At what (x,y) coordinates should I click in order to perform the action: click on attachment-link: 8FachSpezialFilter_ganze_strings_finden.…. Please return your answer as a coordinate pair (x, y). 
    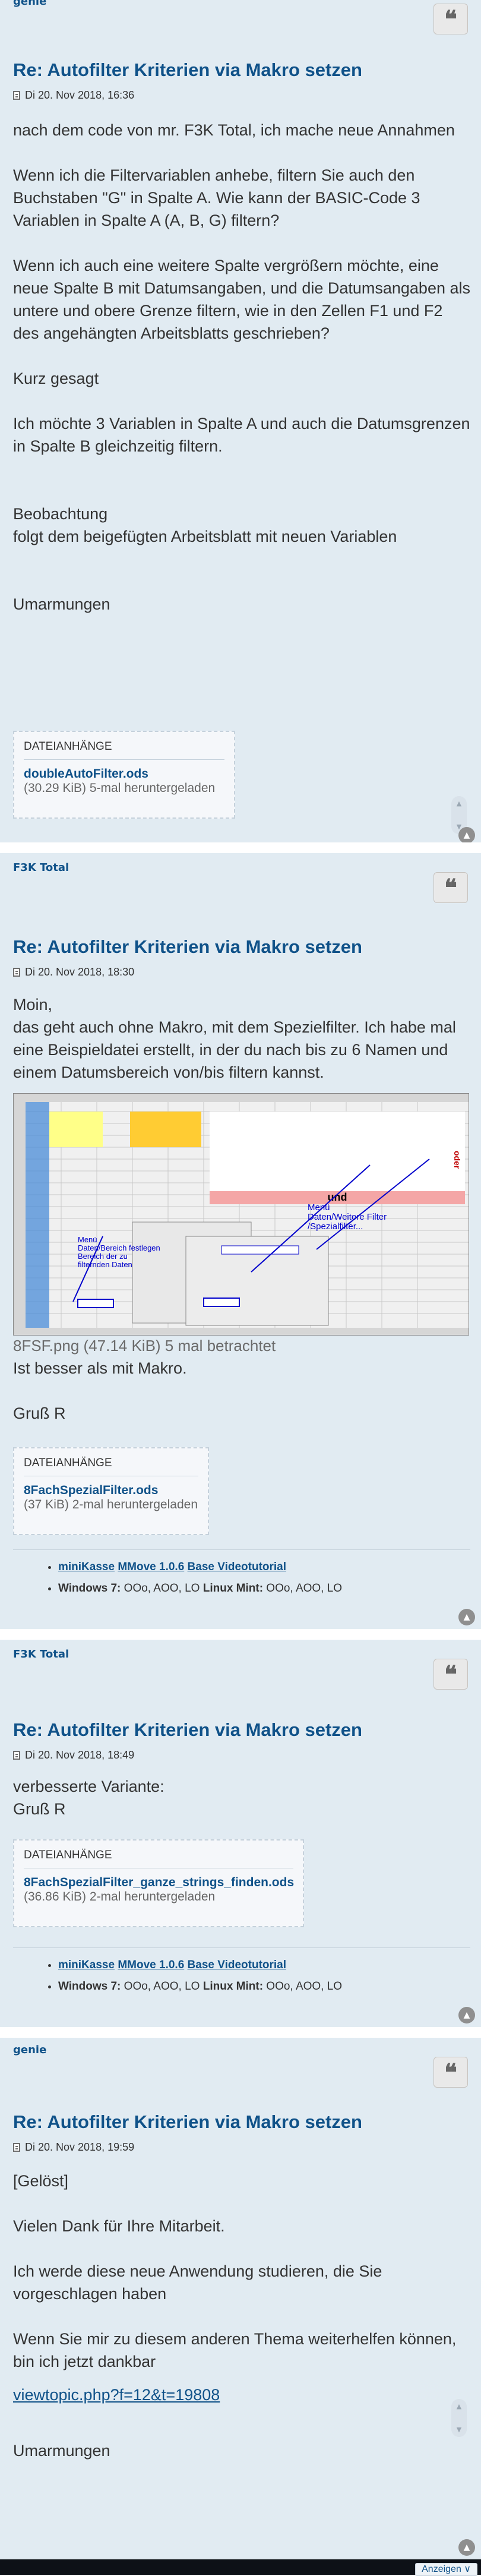
    Looking at the image, I should click on (159, 1883).